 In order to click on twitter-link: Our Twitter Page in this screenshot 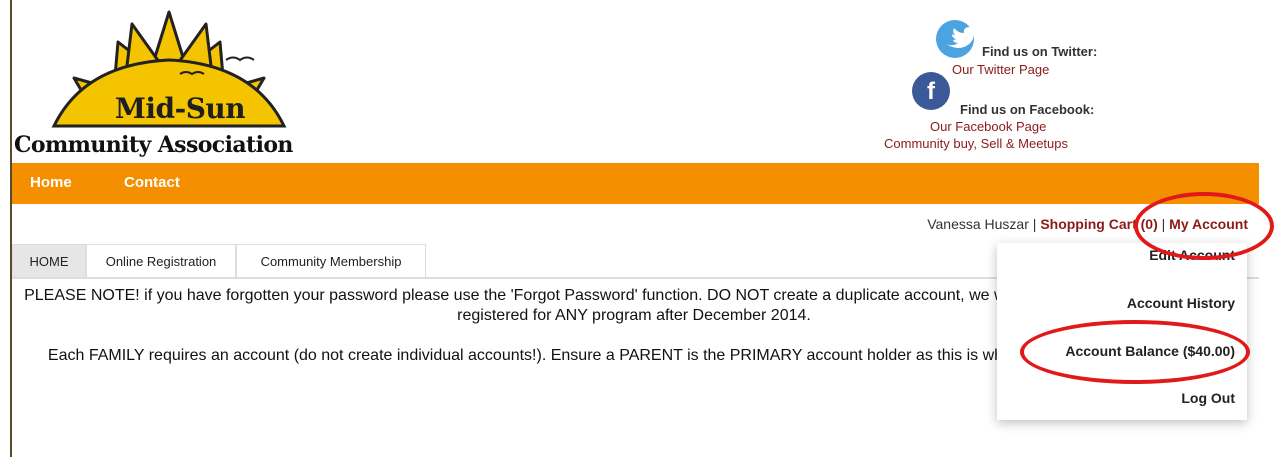, I will do `click(1000, 69)`.